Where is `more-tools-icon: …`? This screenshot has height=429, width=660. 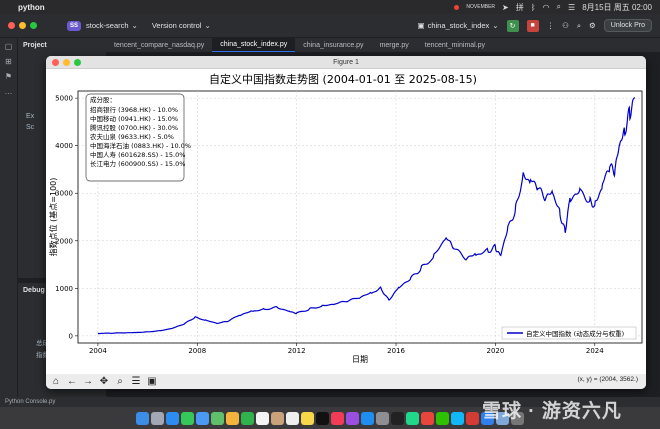
more-tools-icon: … is located at coordinates (9, 91).